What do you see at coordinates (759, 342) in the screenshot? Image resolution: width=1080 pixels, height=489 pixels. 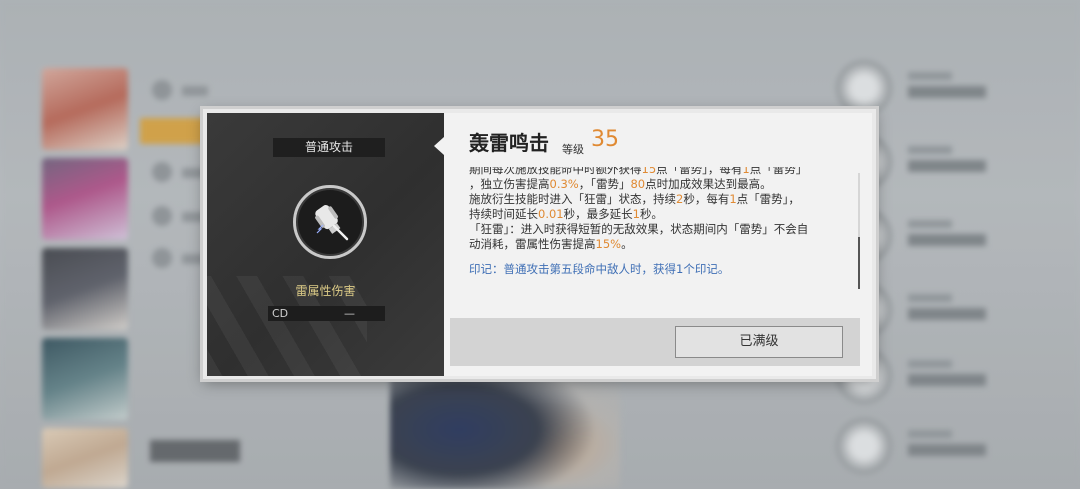 I see `max-level-button: 已满级` at bounding box center [759, 342].